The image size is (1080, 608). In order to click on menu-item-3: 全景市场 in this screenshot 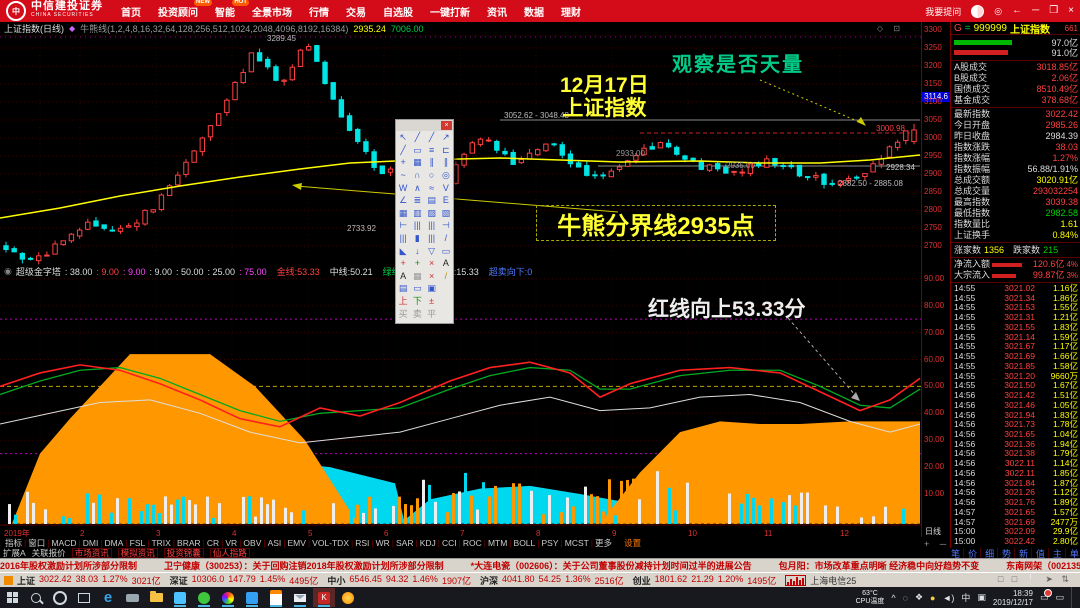, I will do `click(272, 11)`.